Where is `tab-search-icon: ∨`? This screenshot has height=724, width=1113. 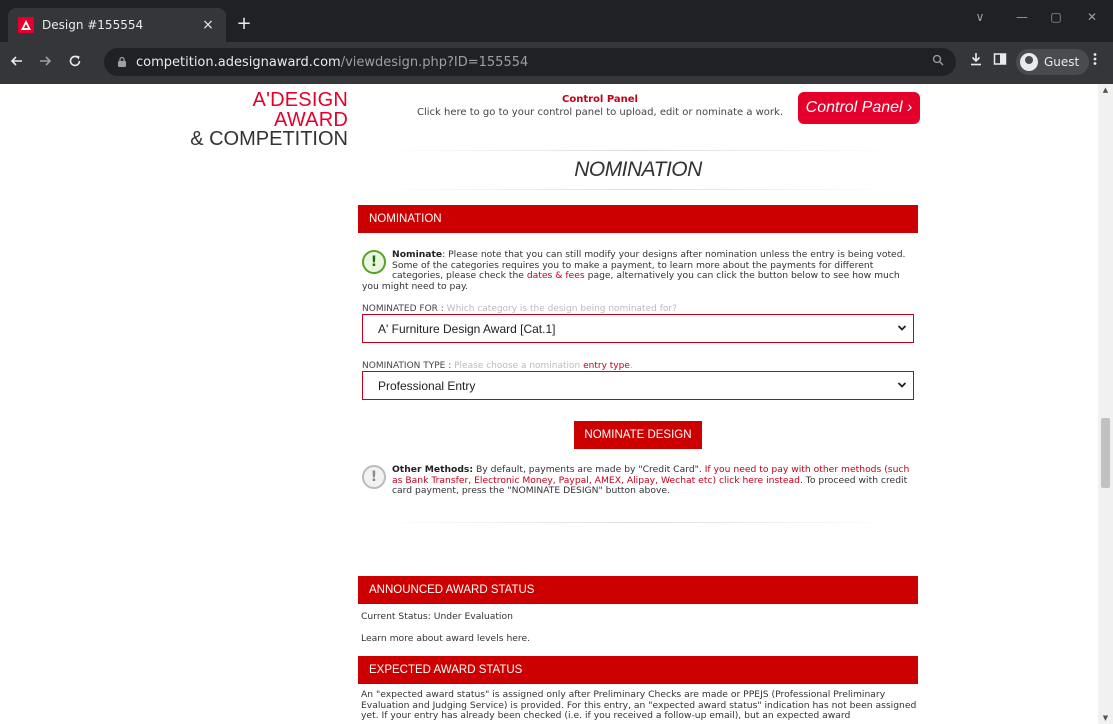
tab-search-icon: ∨ is located at coordinates (980, 17).